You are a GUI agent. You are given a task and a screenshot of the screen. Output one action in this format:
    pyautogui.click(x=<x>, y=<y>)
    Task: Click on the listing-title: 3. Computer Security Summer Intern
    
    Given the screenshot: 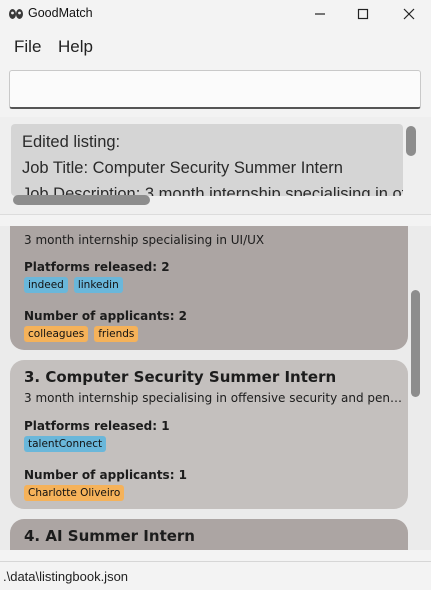 What is the action you would take?
    pyautogui.click(x=180, y=377)
    